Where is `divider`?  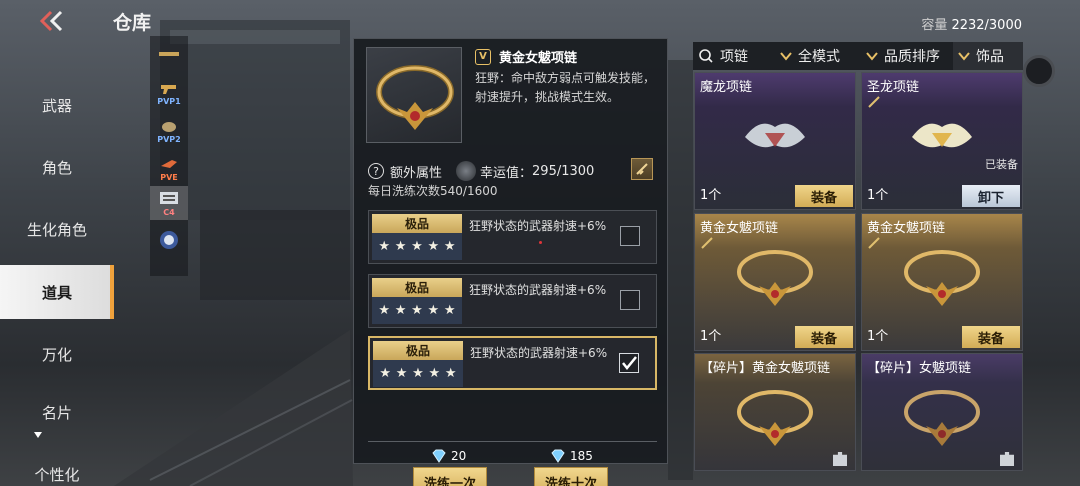
divider is located at coordinates (512, 441).